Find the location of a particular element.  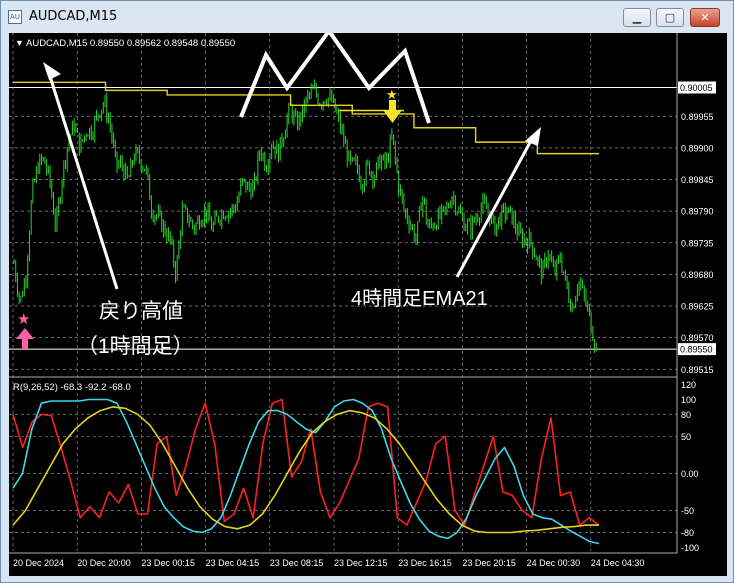

time-tick-label: 23 Dec 00:15 is located at coordinates (168, 563).